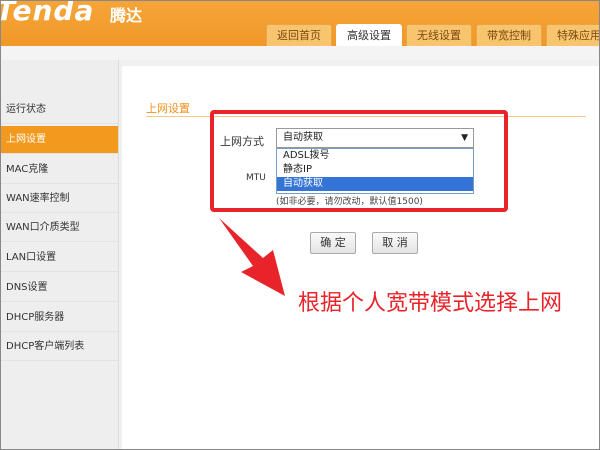  What do you see at coordinates (300, 53) in the screenshot?
I see `tab-strip` at bounding box center [300, 53].